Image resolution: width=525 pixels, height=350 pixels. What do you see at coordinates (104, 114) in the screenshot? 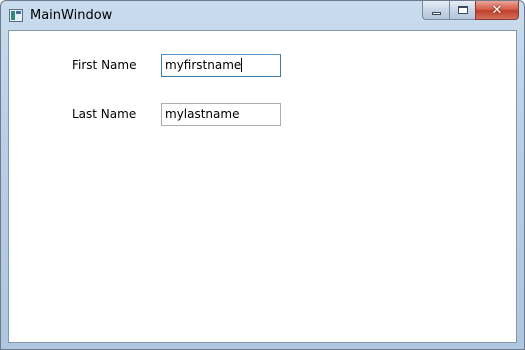
I see `last-name-label: Last Name` at bounding box center [104, 114].